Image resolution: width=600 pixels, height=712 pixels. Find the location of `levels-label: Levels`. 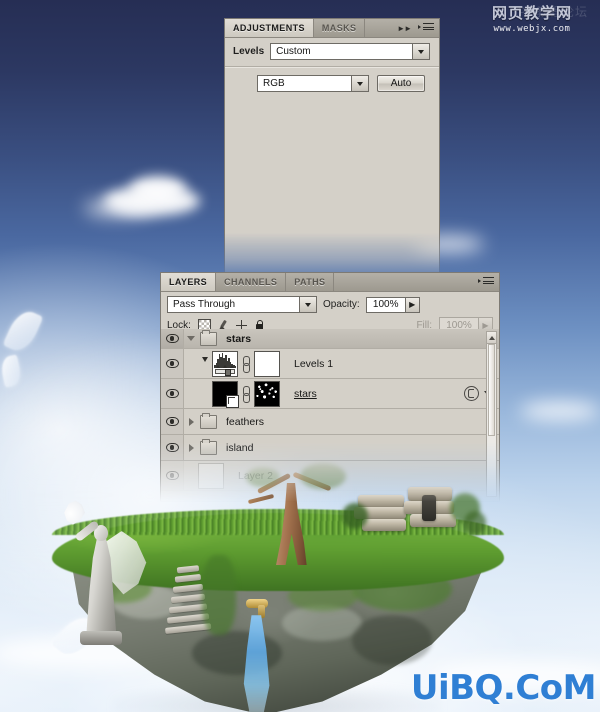

levels-label: Levels is located at coordinates (249, 51).